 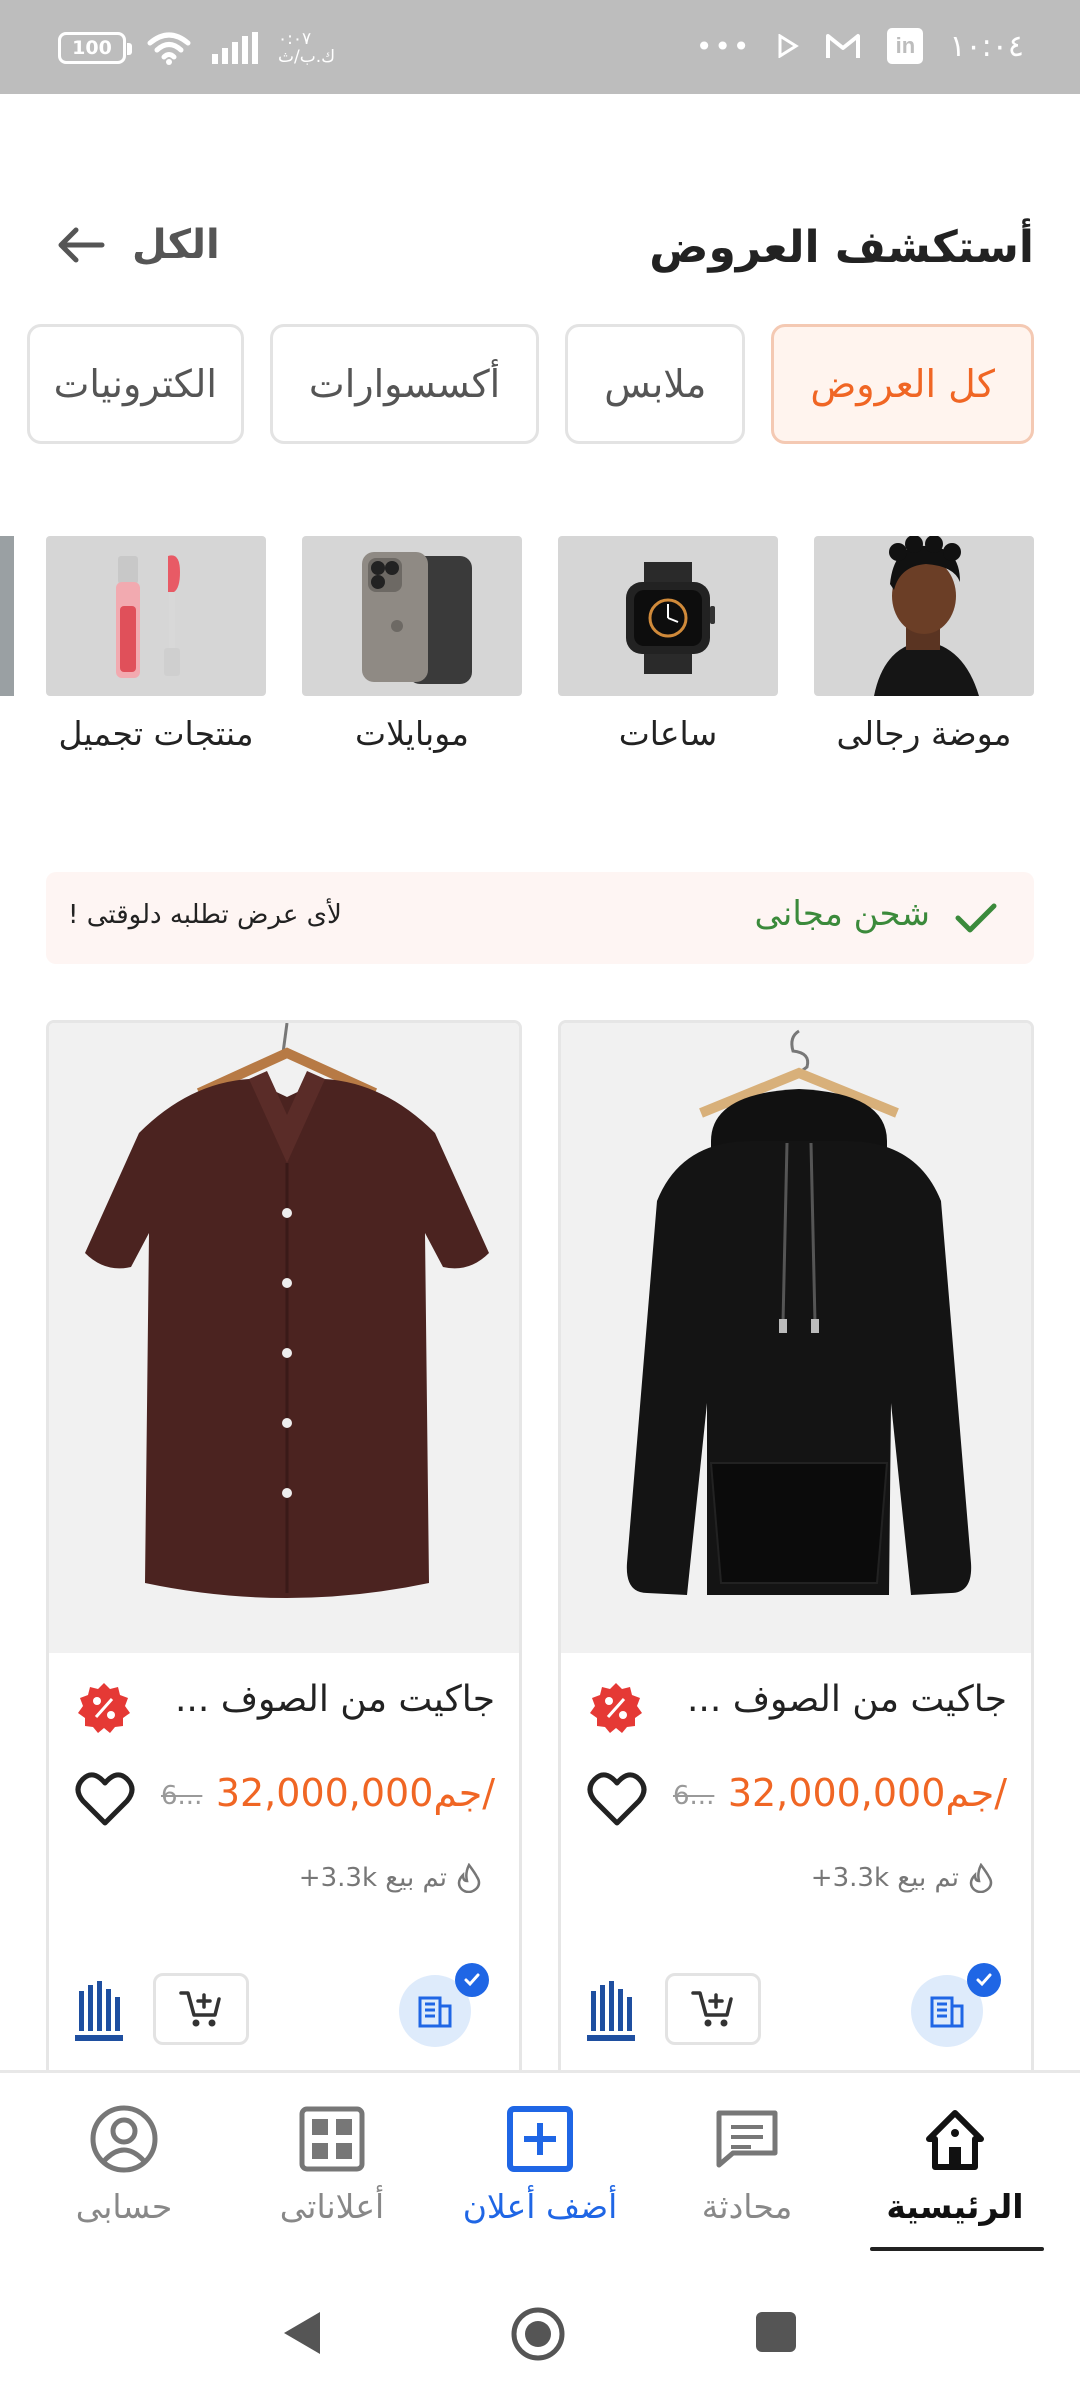 What do you see at coordinates (412, 616) in the screenshot?
I see `smartphone-image` at bounding box center [412, 616].